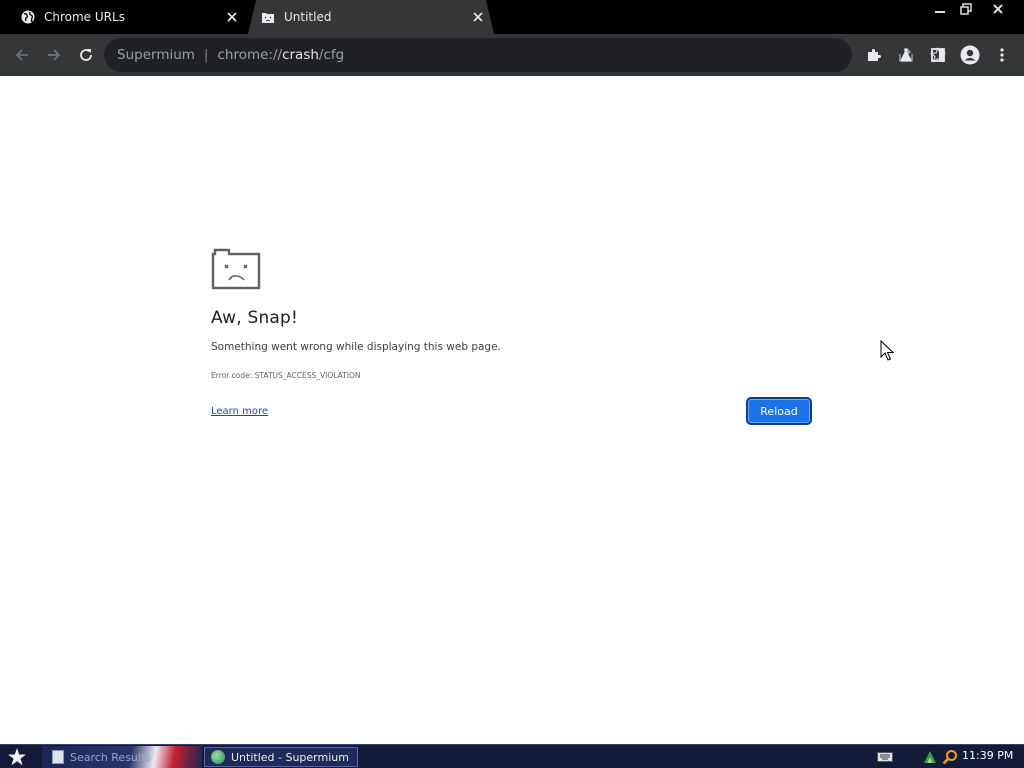 The width and height of the screenshot is (1024, 768). What do you see at coordinates (84, 17) in the screenshot?
I see `tab-title: Chrome URLs` at bounding box center [84, 17].